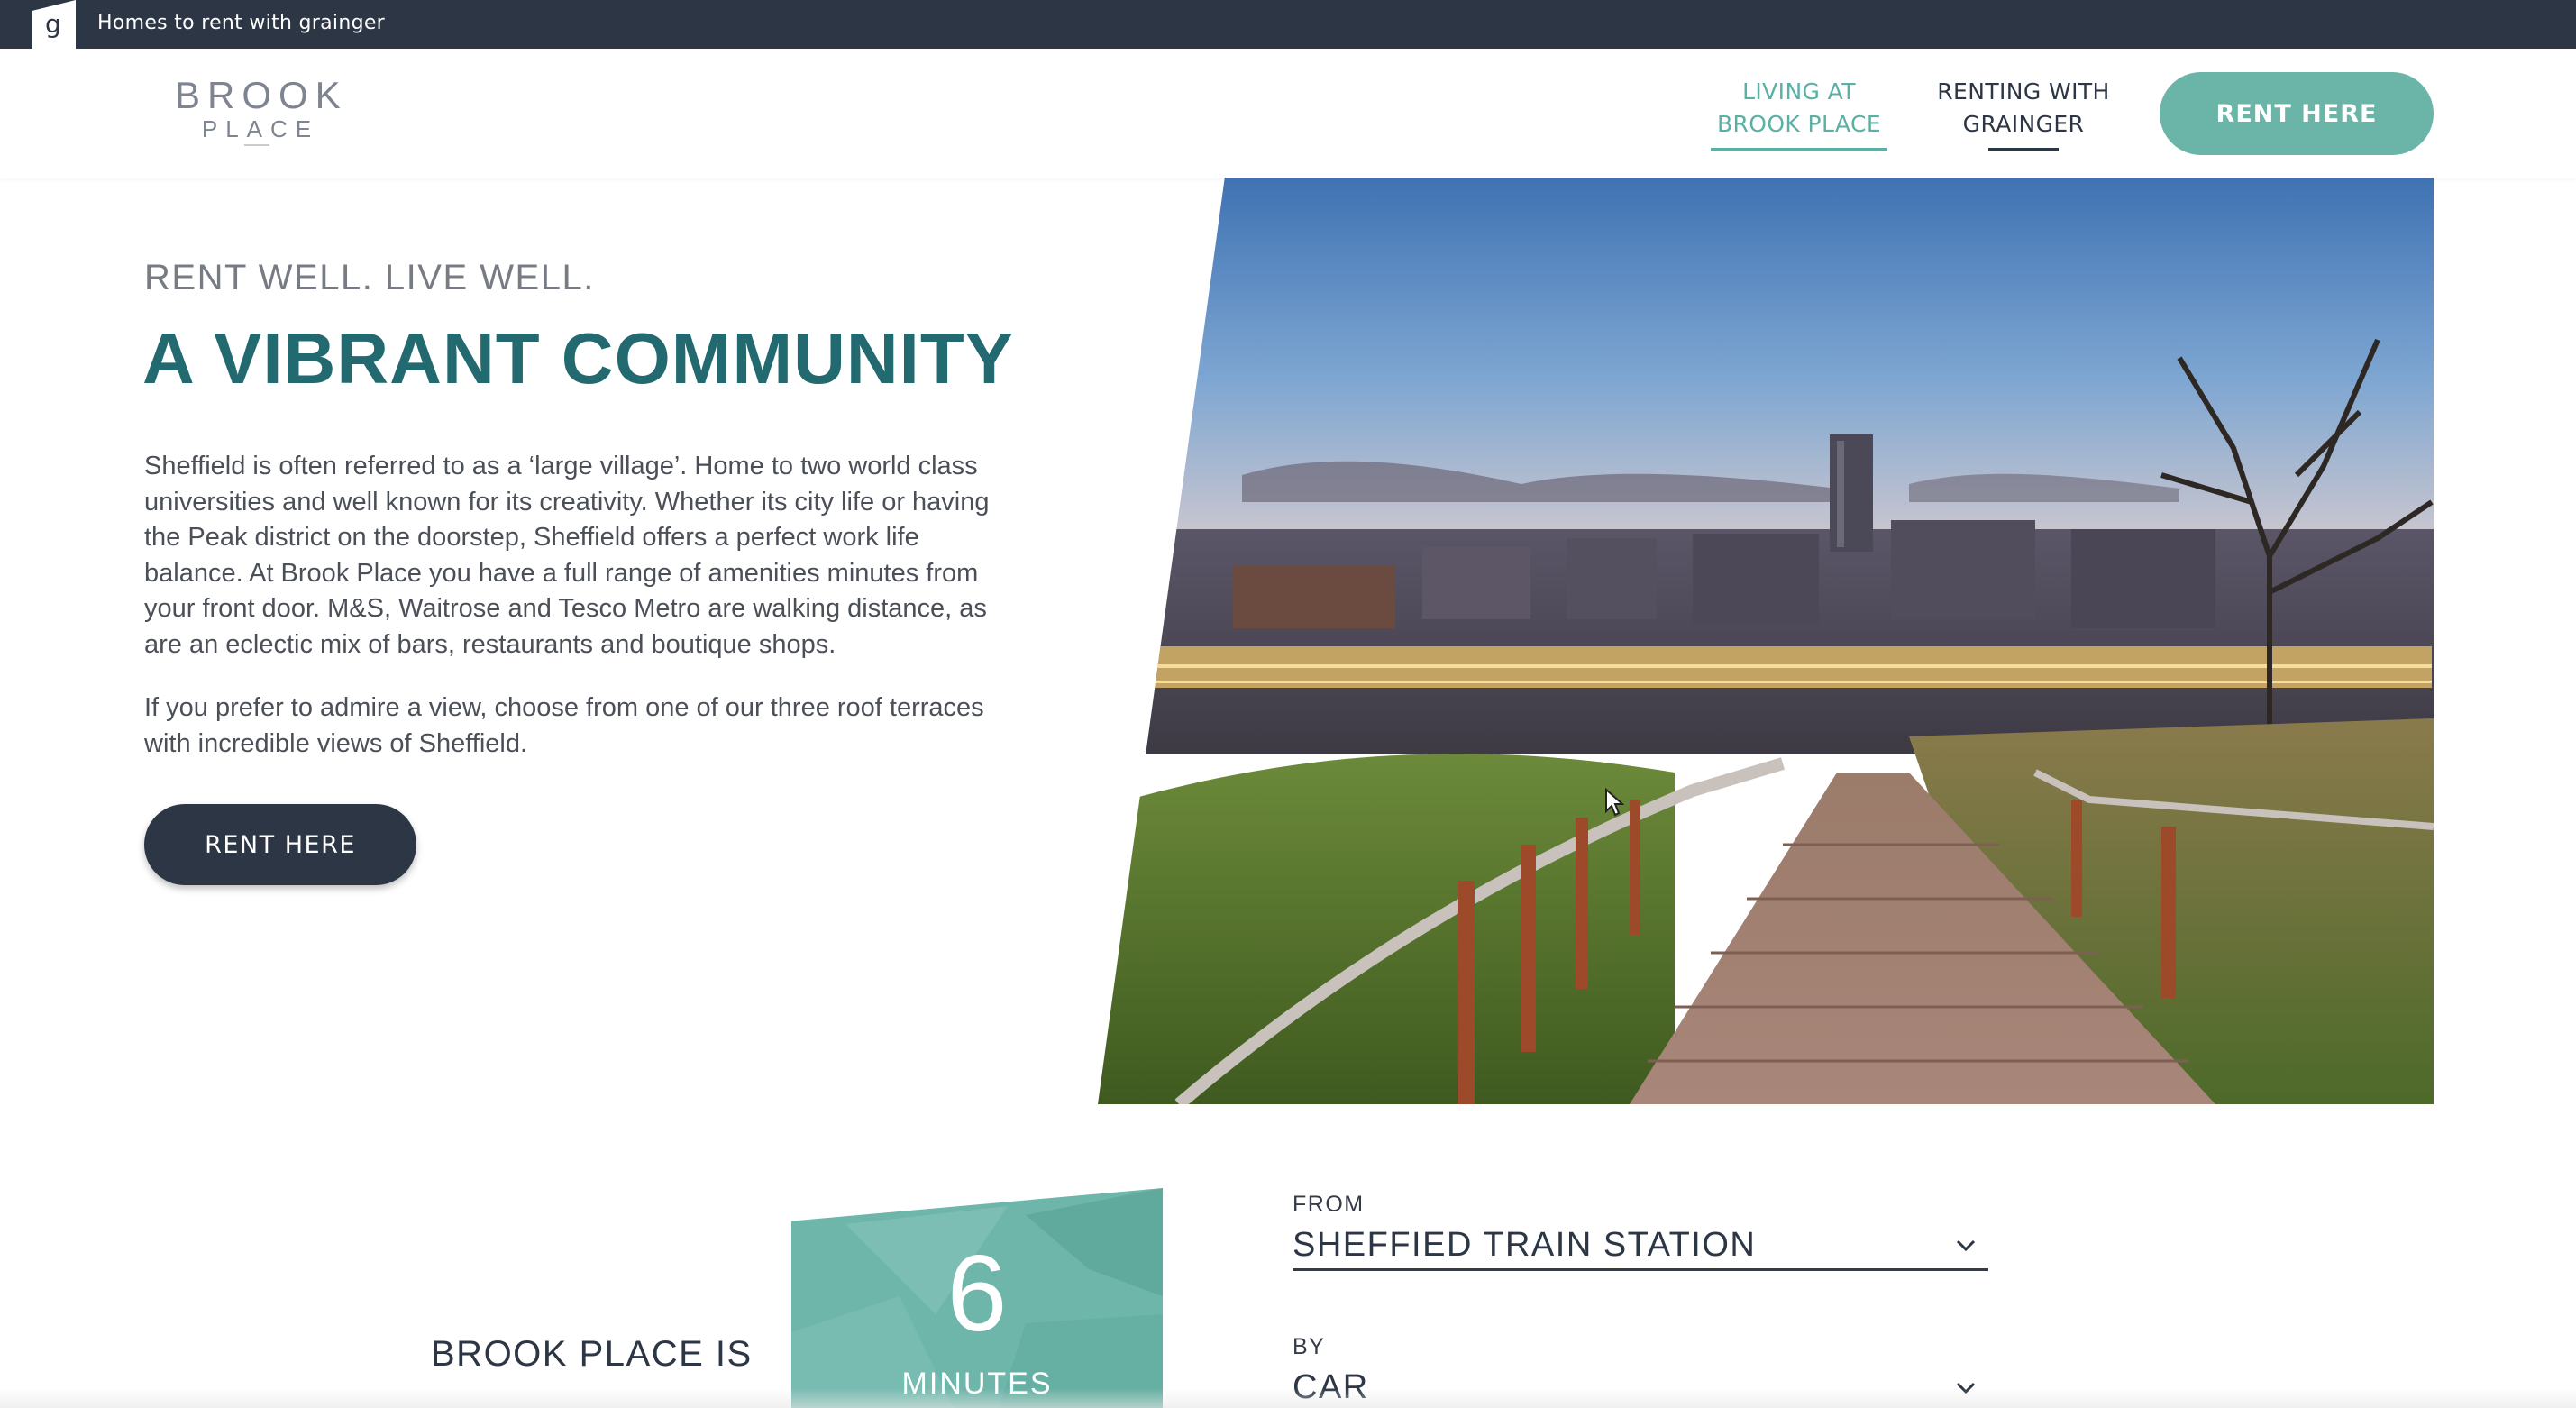  What do you see at coordinates (241, 23) in the screenshot?
I see `topbar-title: Homes to rent with grainger` at bounding box center [241, 23].